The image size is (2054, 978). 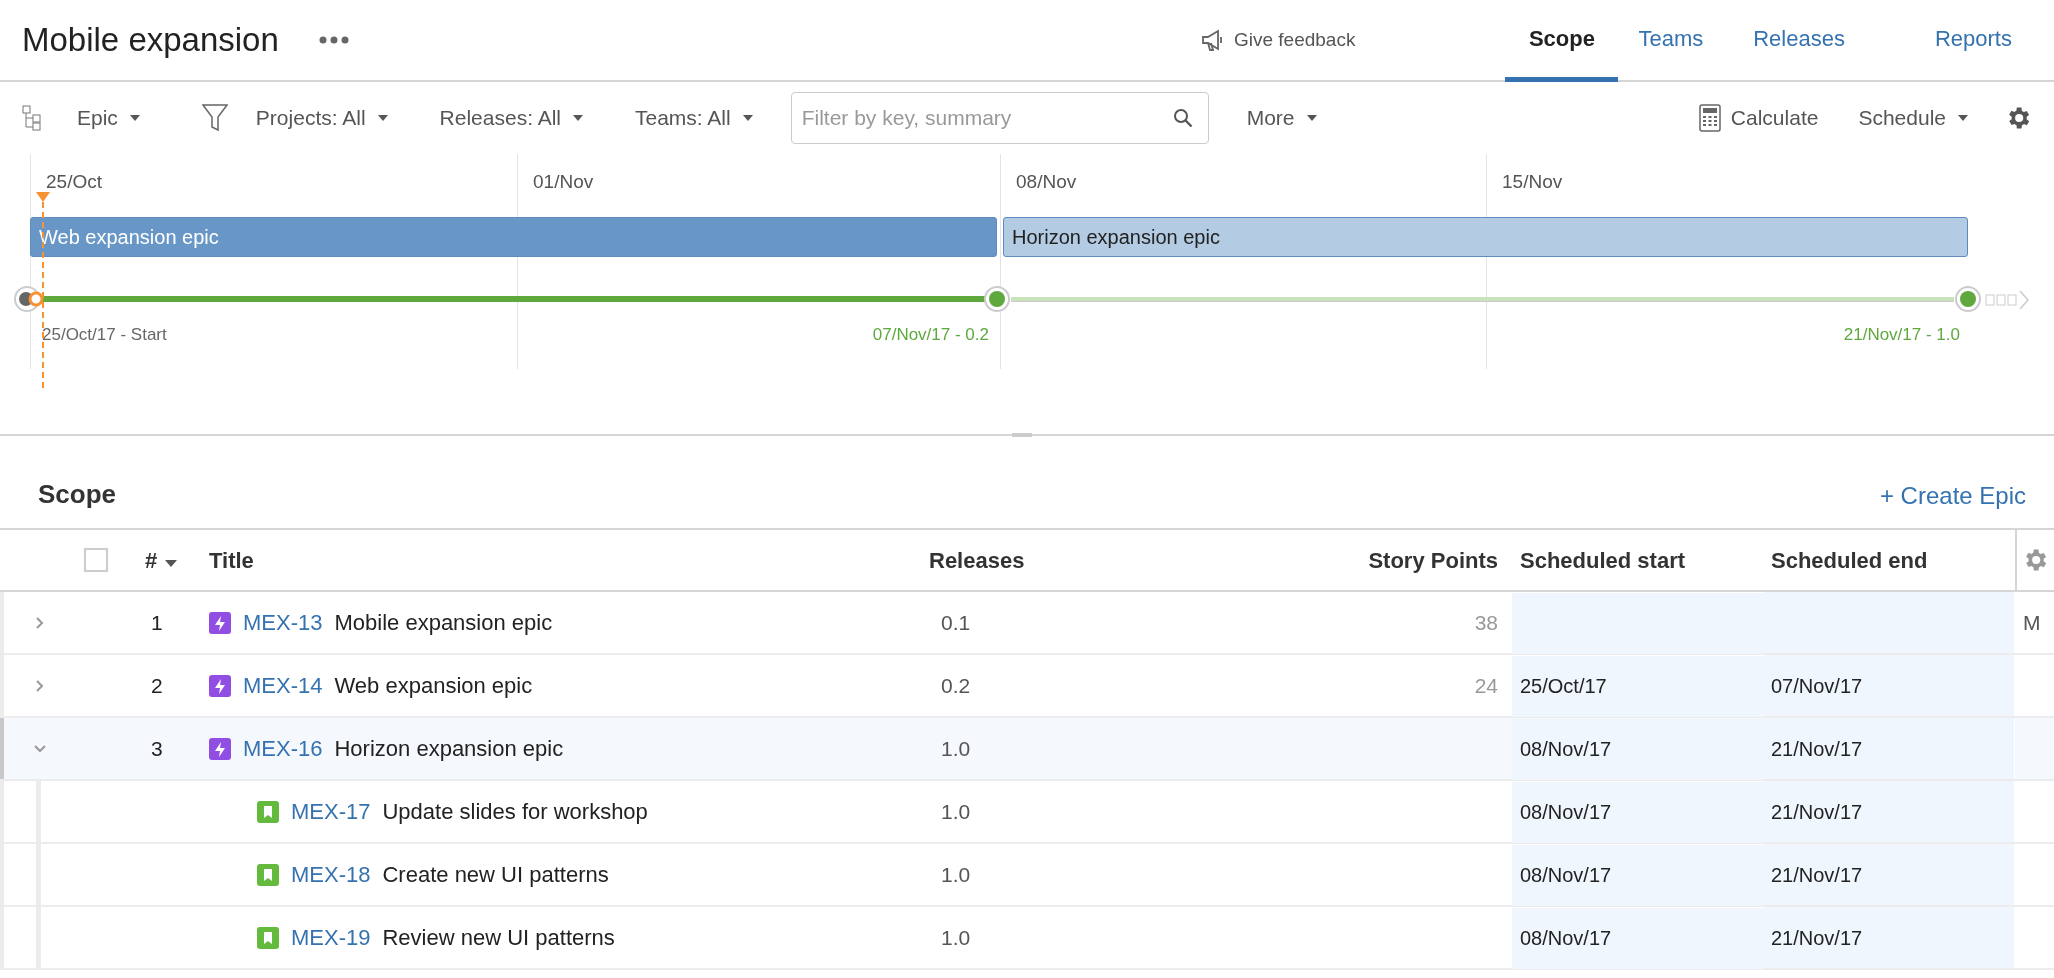 I want to click on date-tick-label: 08/Nov, so click(x=1046, y=182).